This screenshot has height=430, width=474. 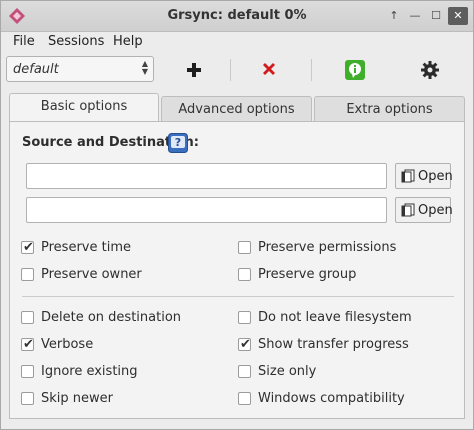 I want to click on option-label: Verbose, so click(x=67, y=344).